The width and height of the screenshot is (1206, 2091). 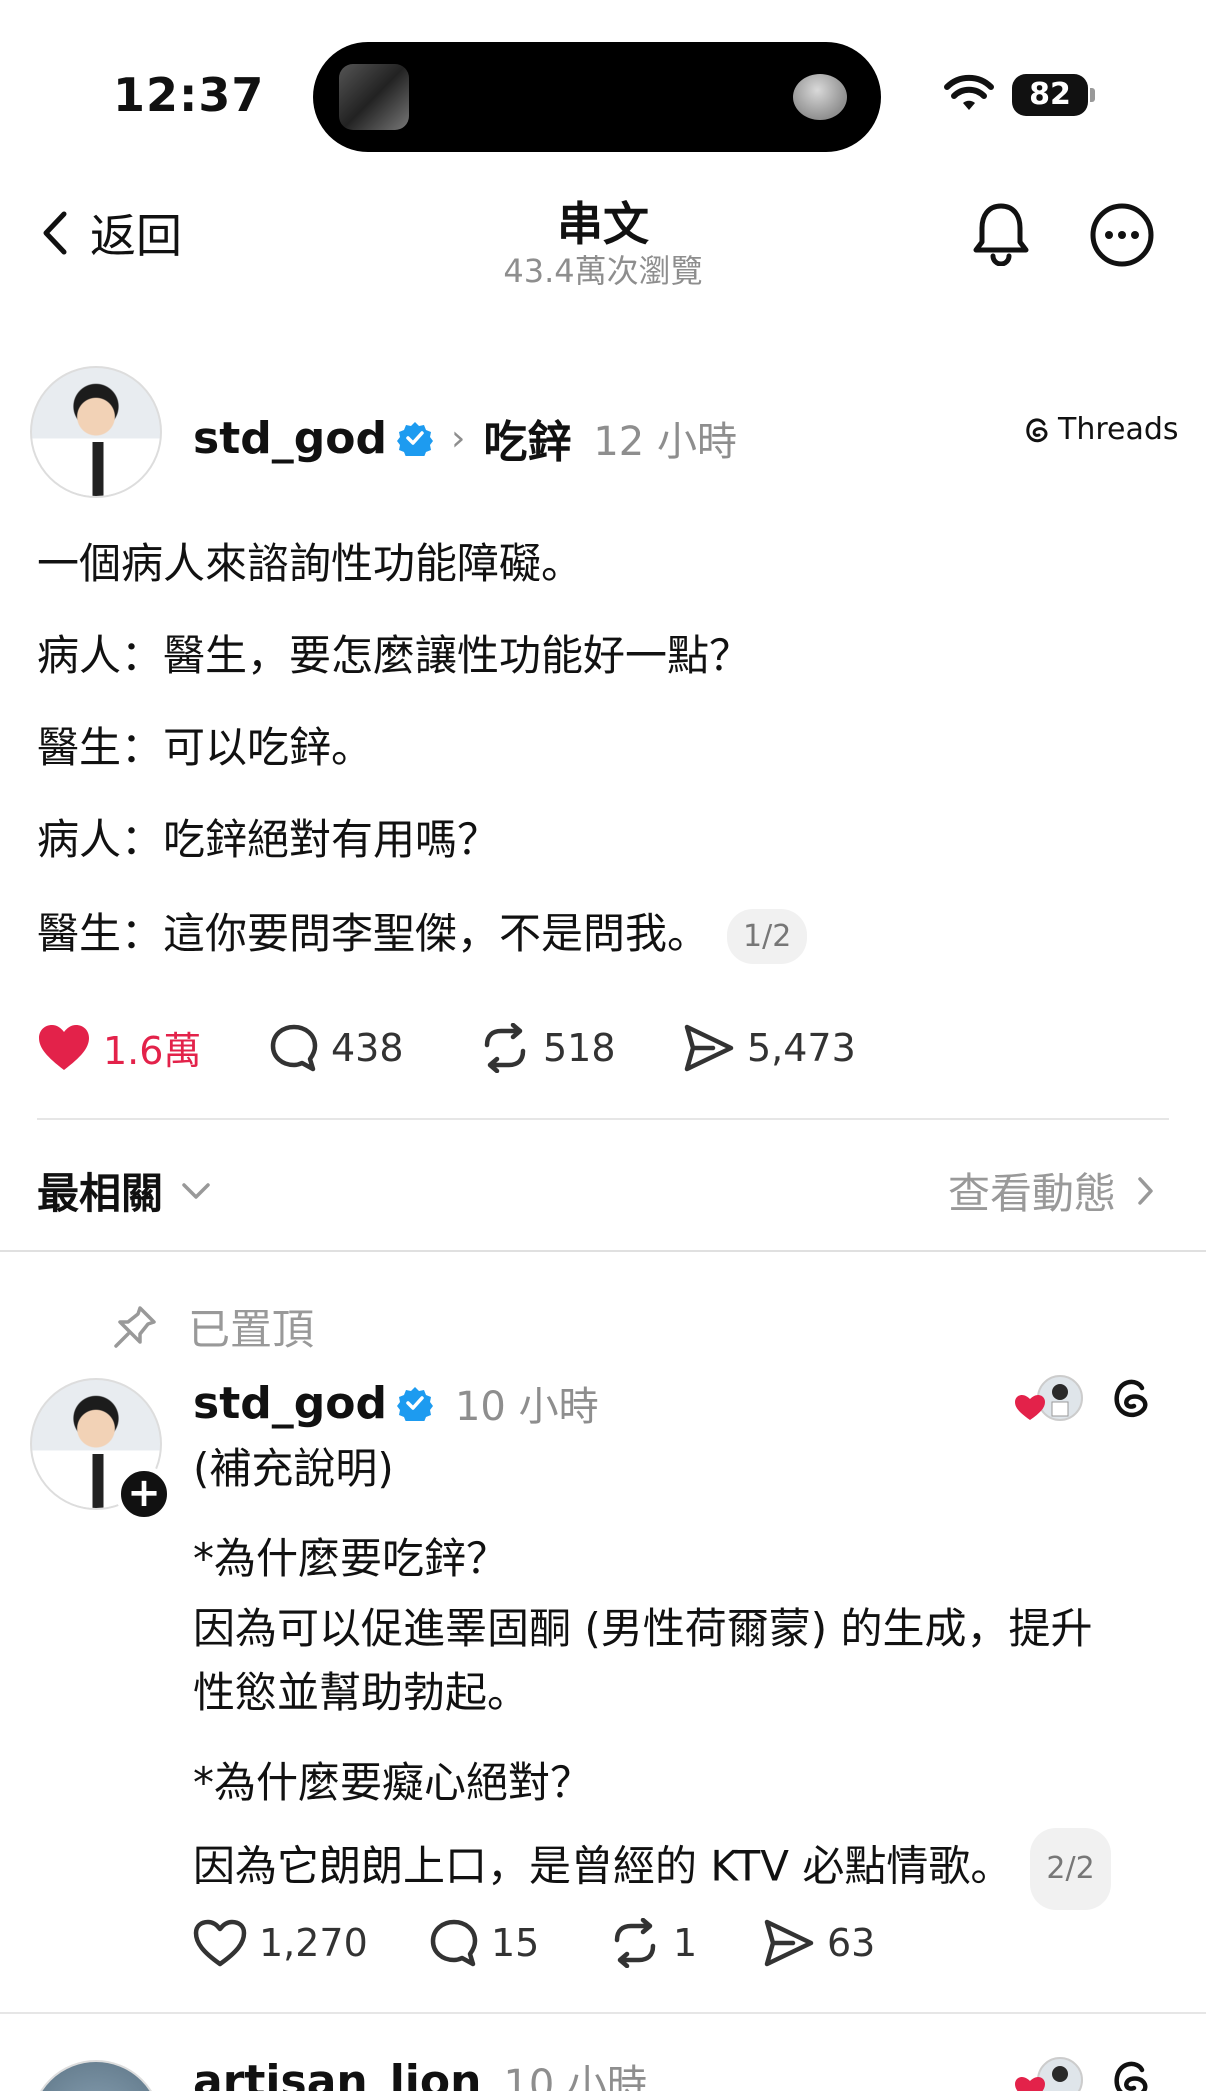 What do you see at coordinates (1122, 235) in the screenshot?
I see `more-options-icon` at bounding box center [1122, 235].